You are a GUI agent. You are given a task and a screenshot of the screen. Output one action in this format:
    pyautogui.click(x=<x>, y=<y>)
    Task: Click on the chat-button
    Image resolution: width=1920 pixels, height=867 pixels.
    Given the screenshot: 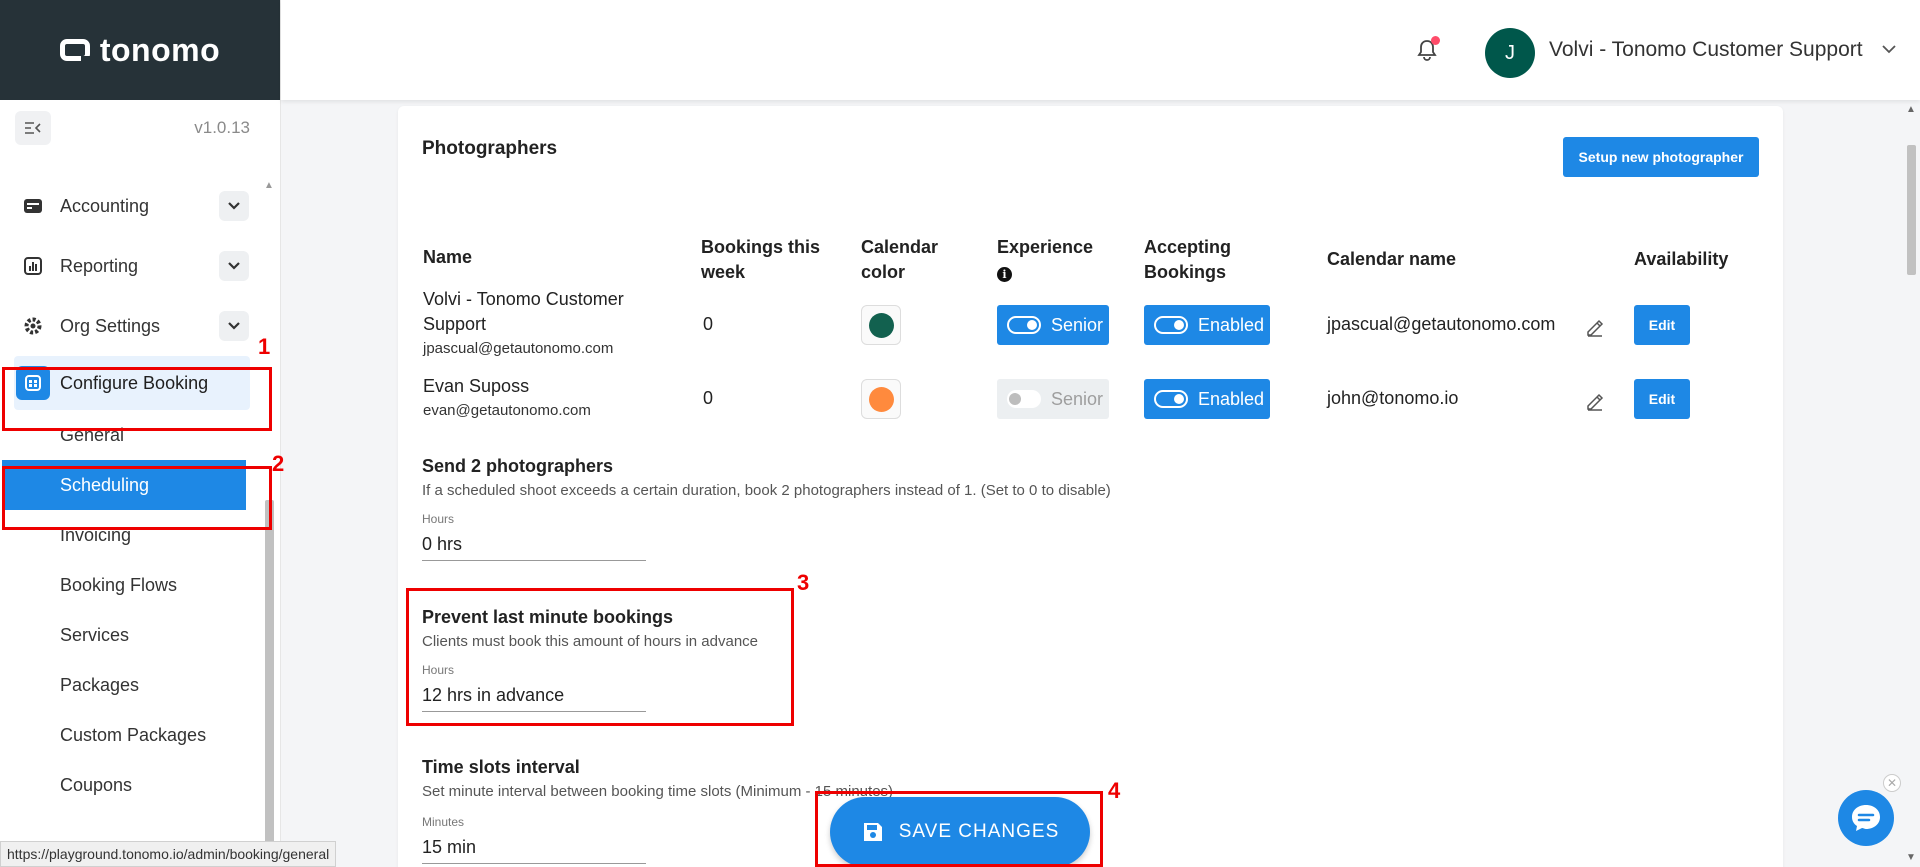 What is the action you would take?
    pyautogui.click(x=1866, y=818)
    